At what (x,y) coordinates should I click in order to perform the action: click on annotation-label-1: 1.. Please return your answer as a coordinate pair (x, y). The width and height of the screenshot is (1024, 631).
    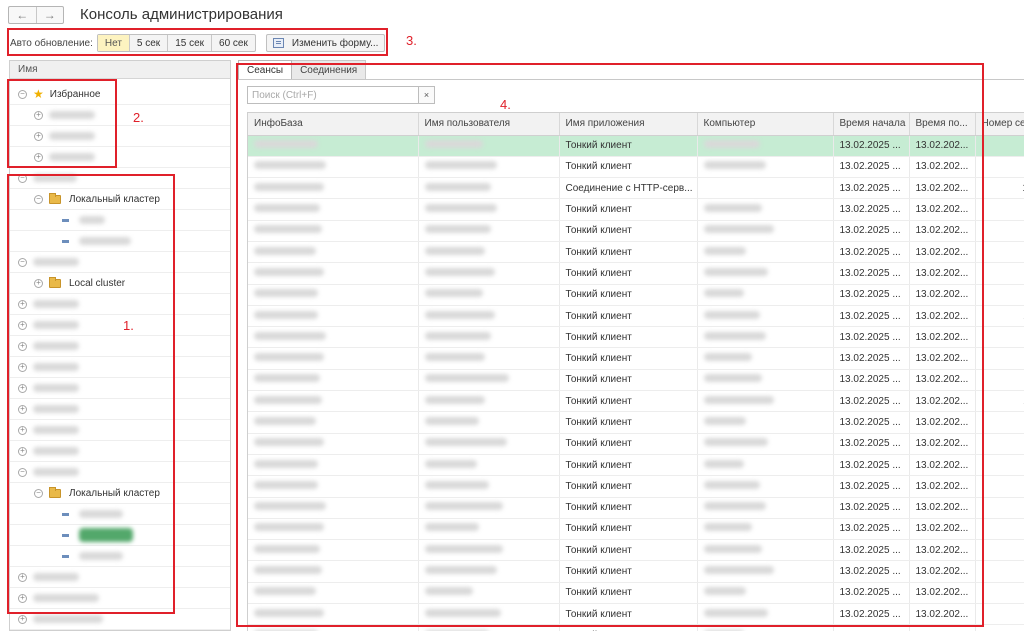
    Looking at the image, I should click on (128, 325).